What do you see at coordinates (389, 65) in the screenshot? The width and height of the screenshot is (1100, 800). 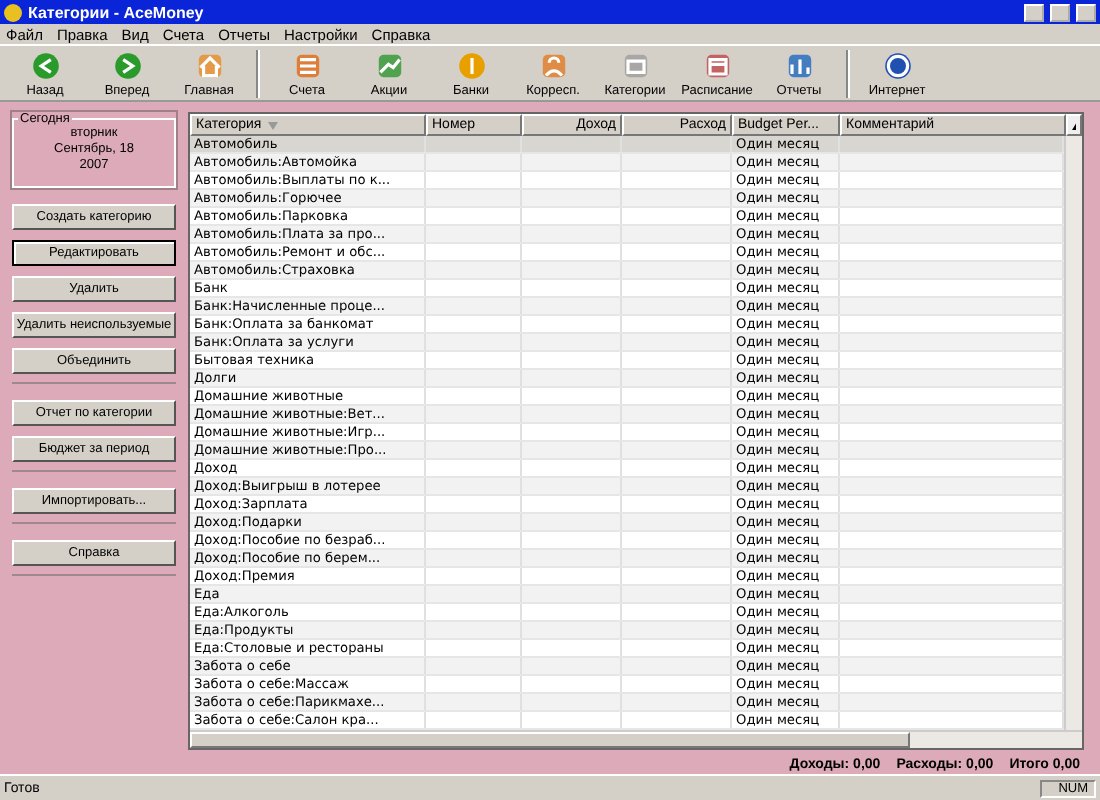 I see `trend-icon` at bounding box center [389, 65].